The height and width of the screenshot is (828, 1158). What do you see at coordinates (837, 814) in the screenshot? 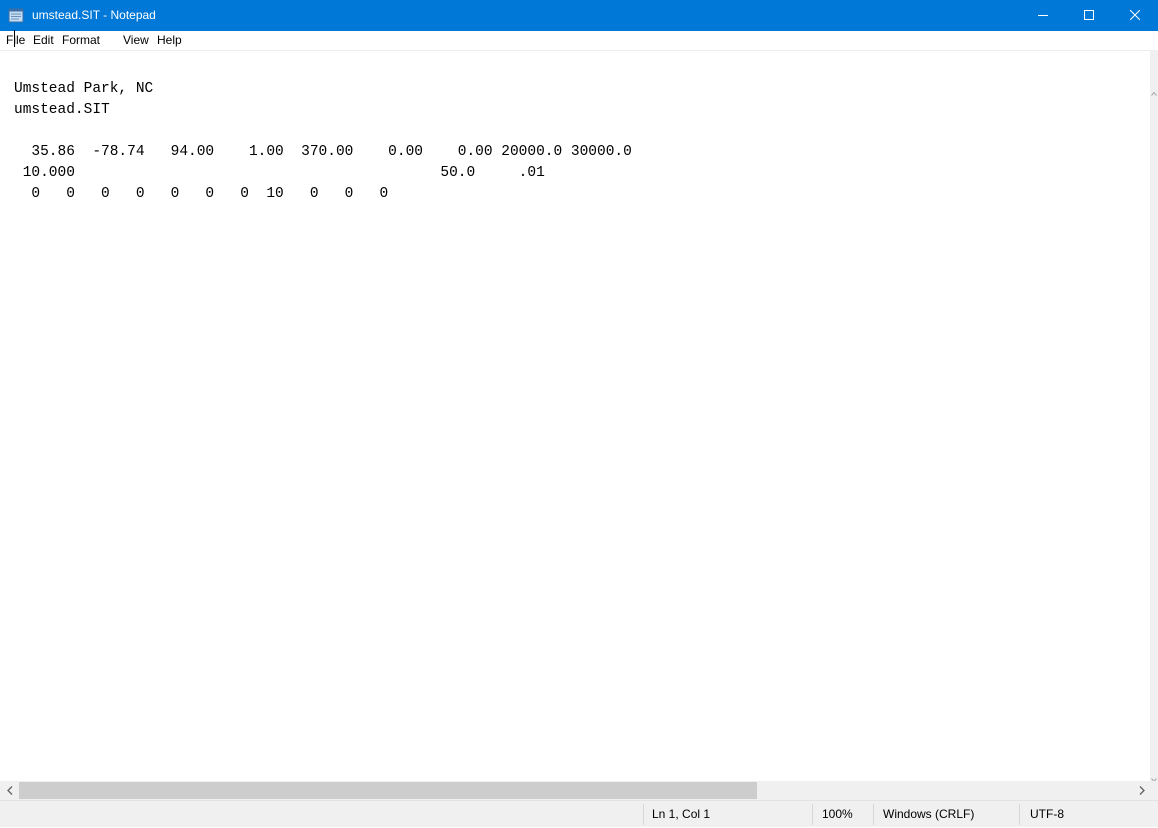
I see `status-zoom: 100%` at bounding box center [837, 814].